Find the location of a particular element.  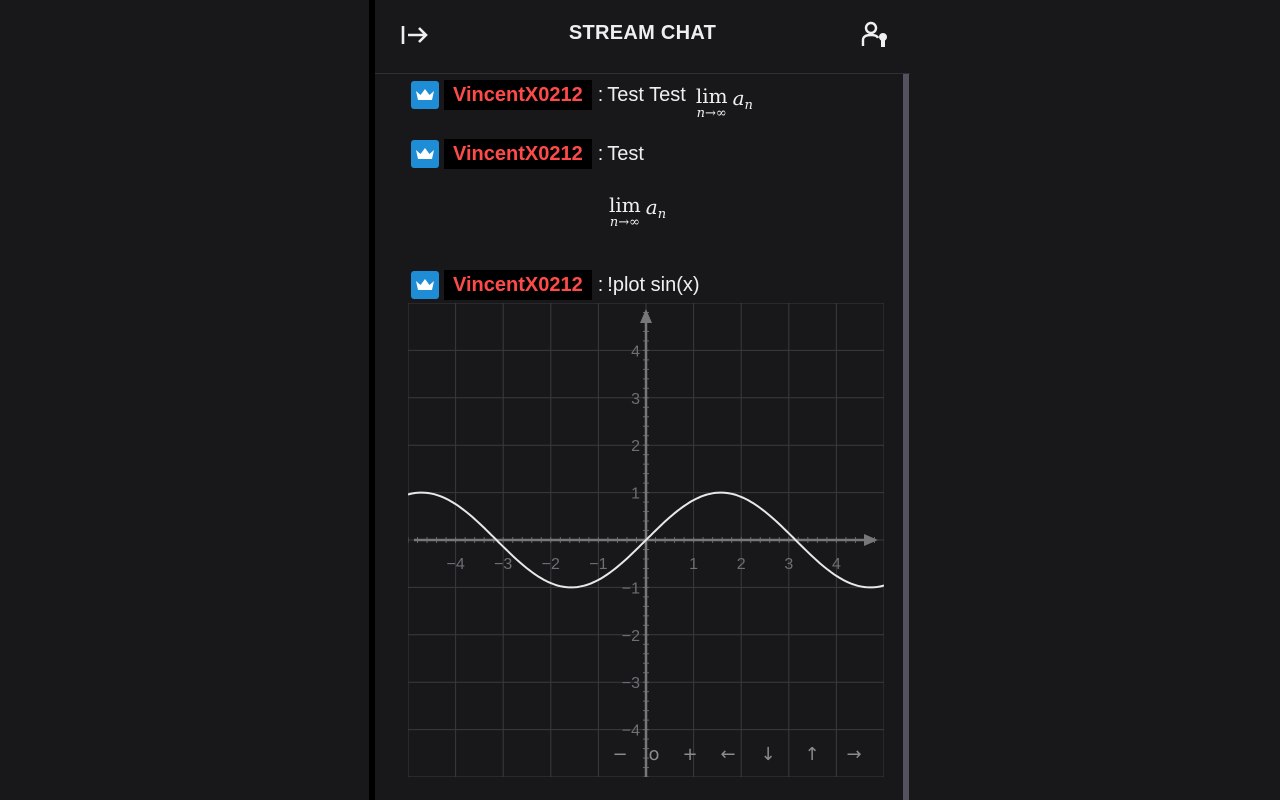

chat-message: VincentX0212 : Test is located at coordinates (527, 154).